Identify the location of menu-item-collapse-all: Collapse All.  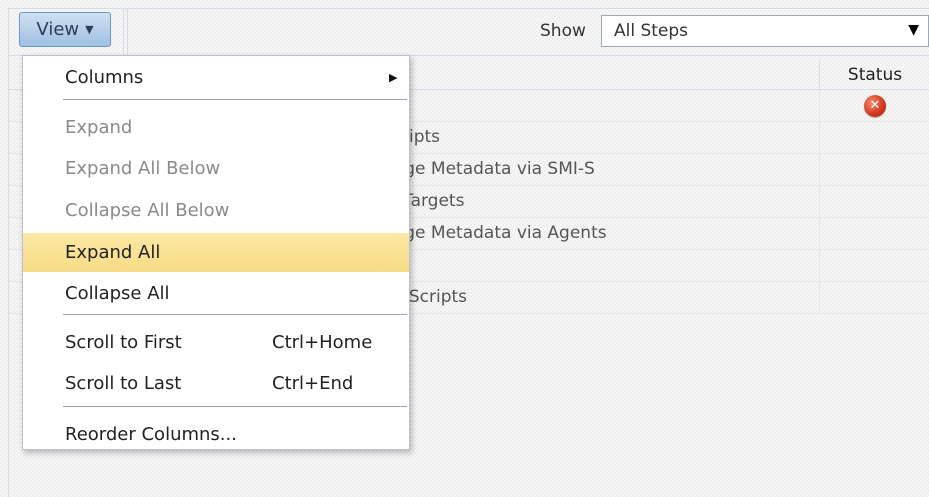
(216, 293).